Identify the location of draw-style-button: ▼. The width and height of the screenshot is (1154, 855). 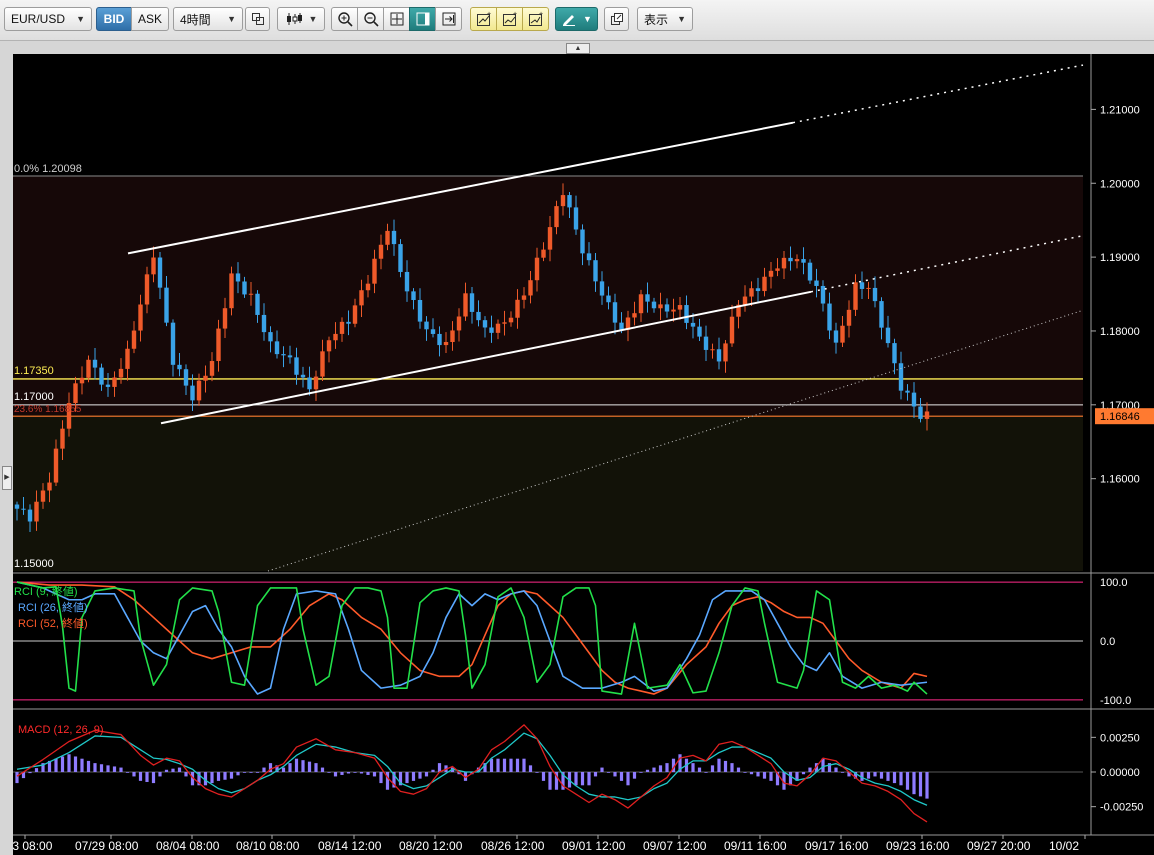
(576, 19).